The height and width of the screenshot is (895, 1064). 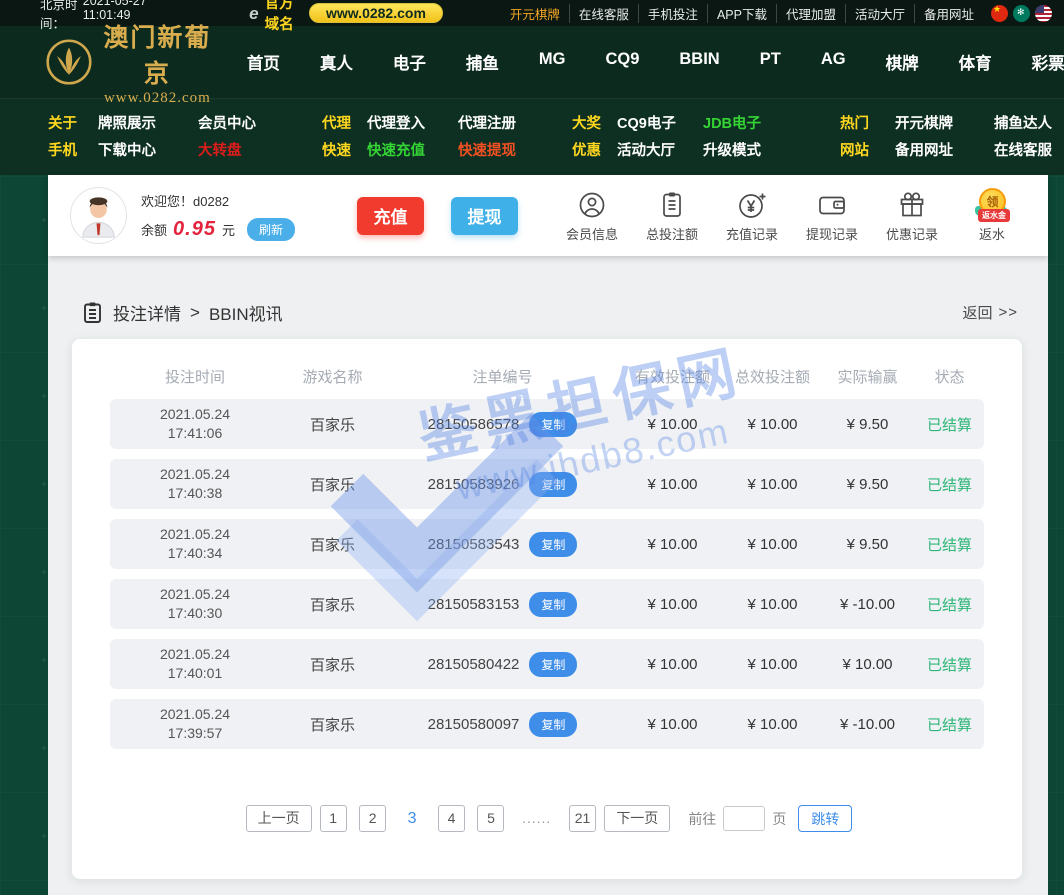 What do you see at coordinates (260, 122) in the screenshot?
I see `subnav-item: 会员中心` at bounding box center [260, 122].